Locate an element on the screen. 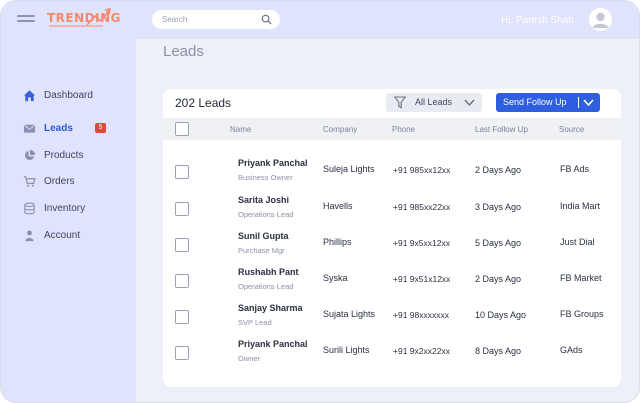 The height and width of the screenshot is (403, 640). lead-last-follow-up: 8 Days Ago is located at coordinates (498, 351).